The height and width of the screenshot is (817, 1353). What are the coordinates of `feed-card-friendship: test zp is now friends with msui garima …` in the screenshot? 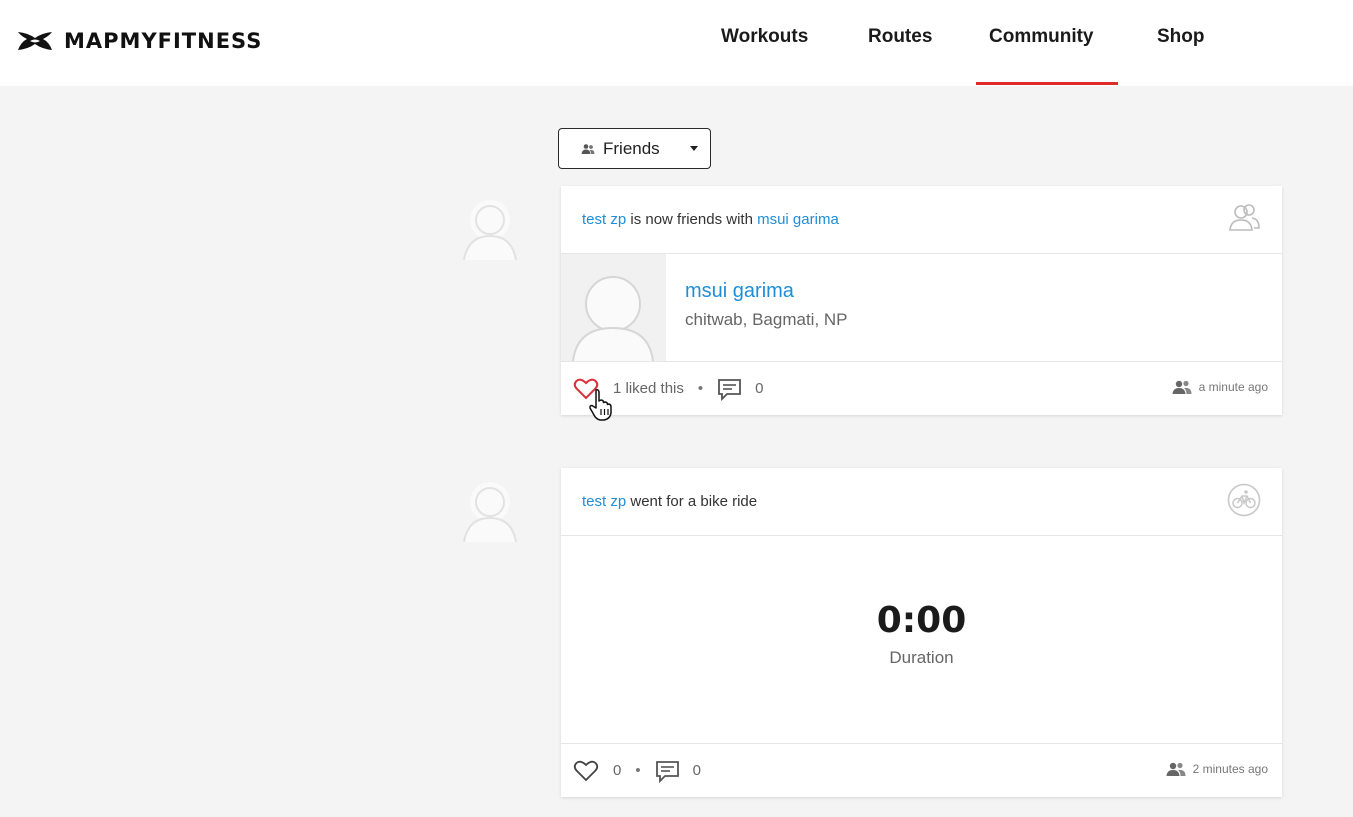 It's located at (921, 300).